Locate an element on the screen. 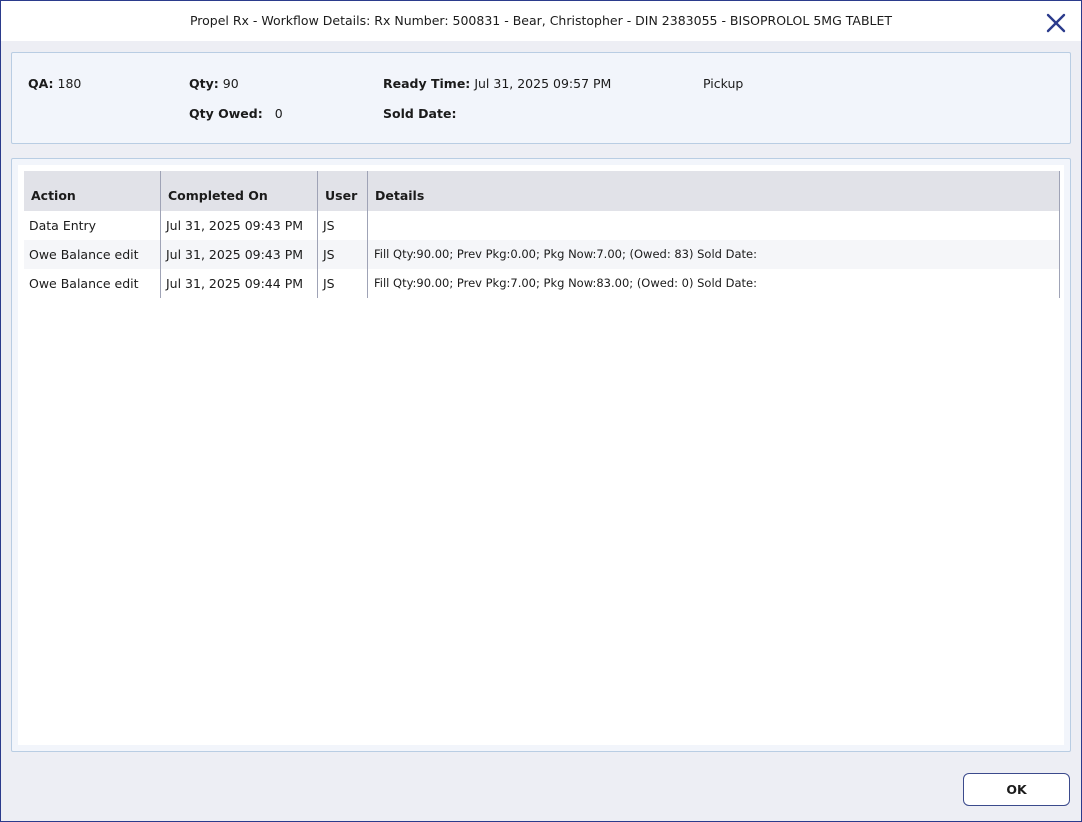  qa-field: QA: 180 is located at coordinates (54, 83).